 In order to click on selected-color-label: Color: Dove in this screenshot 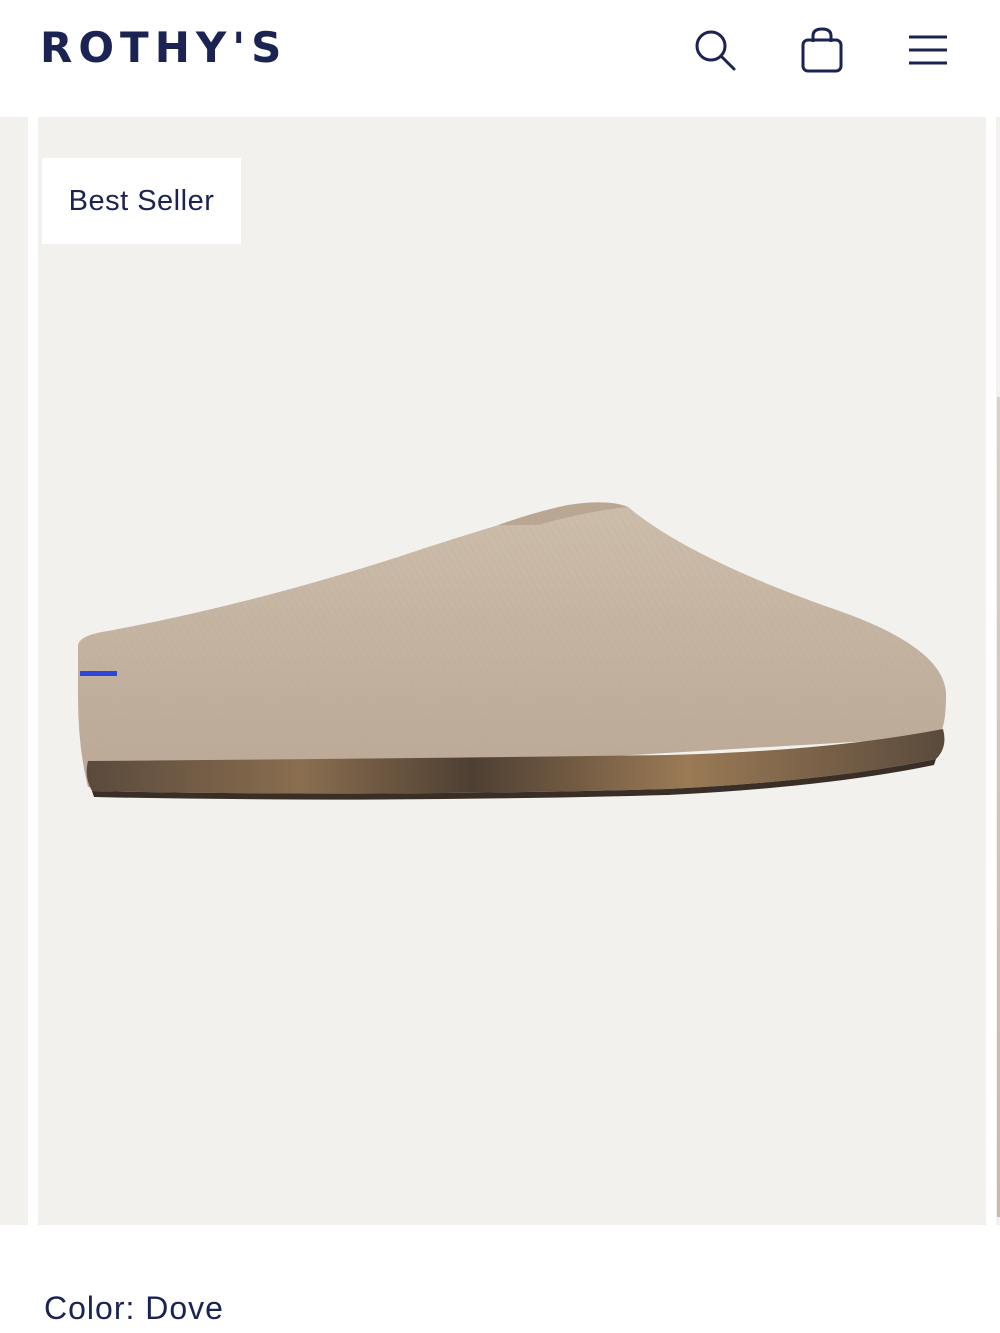, I will do `click(134, 1308)`.